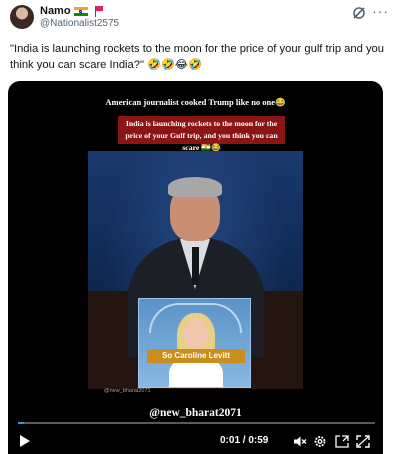 The width and height of the screenshot is (406, 454). I want to click on more-icon: ···, so click(380, 12).